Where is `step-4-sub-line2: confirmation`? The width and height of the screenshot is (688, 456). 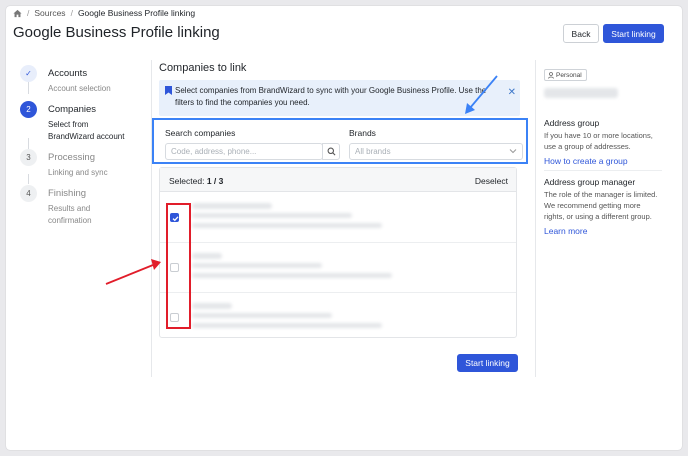
step-4-sub-line2: confirmation is located at coordinates (70, 220).